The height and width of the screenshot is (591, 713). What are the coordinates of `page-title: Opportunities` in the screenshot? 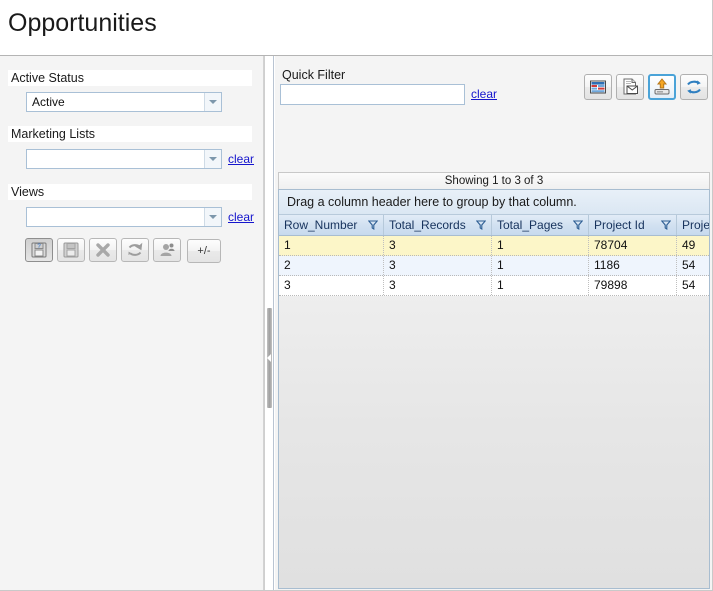 It's located at (82, 23).